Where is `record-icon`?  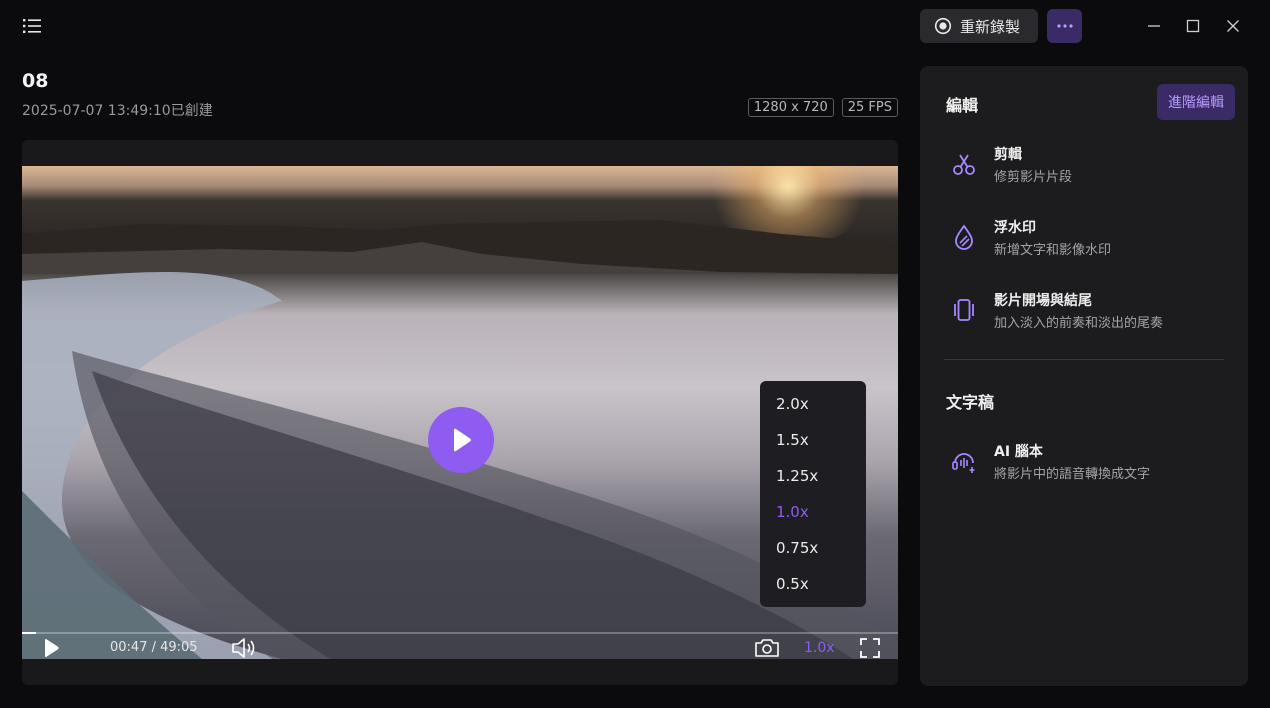
record-icon is located at coordinates (943, 26).